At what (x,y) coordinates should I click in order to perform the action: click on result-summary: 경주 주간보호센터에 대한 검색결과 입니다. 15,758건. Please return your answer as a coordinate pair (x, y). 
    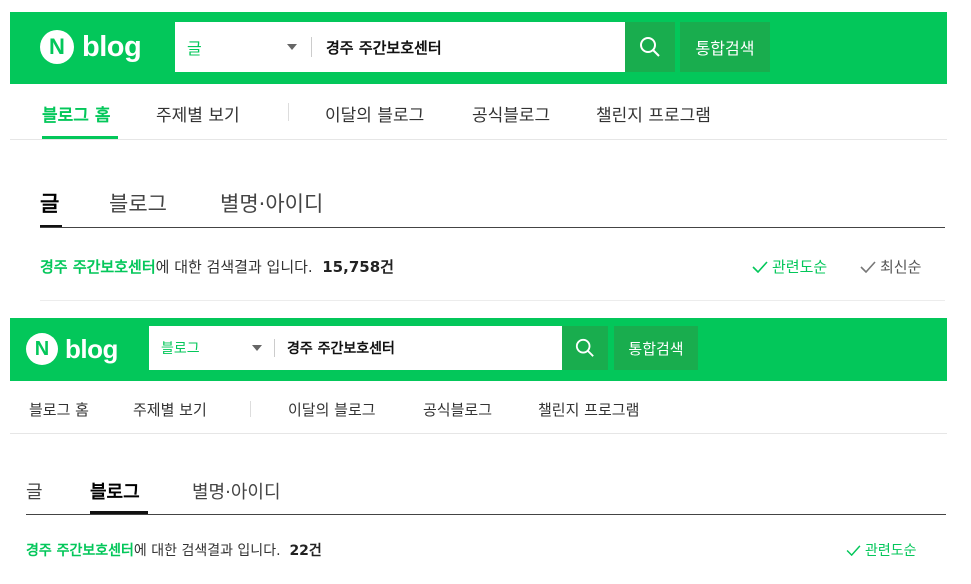
    Looking at the image, I should click on (217, 266).